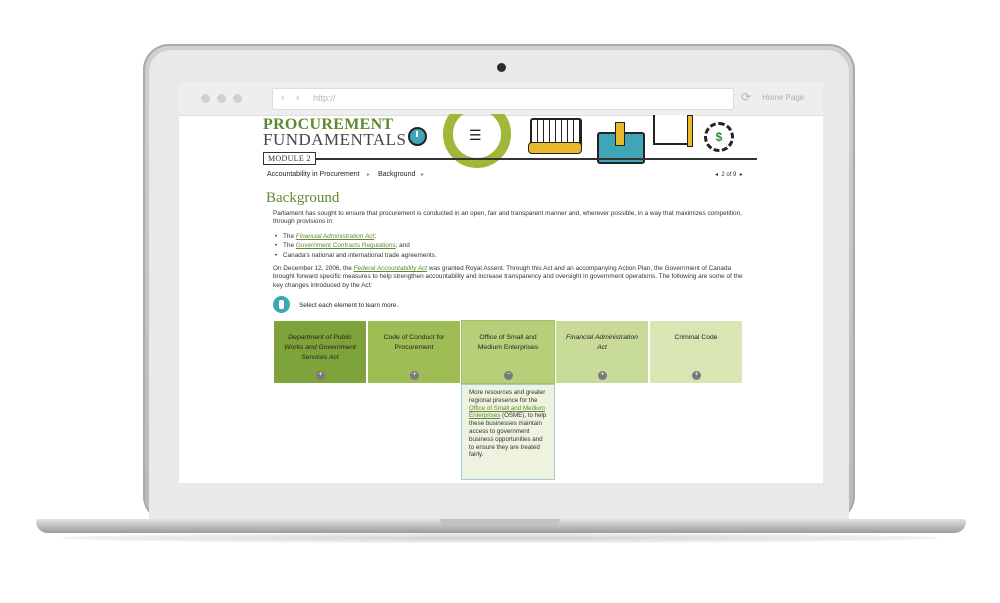 The height and width of the screenshot is (603, 1000). I want to click on tab-label: Criminal Code, so click(696, 337).